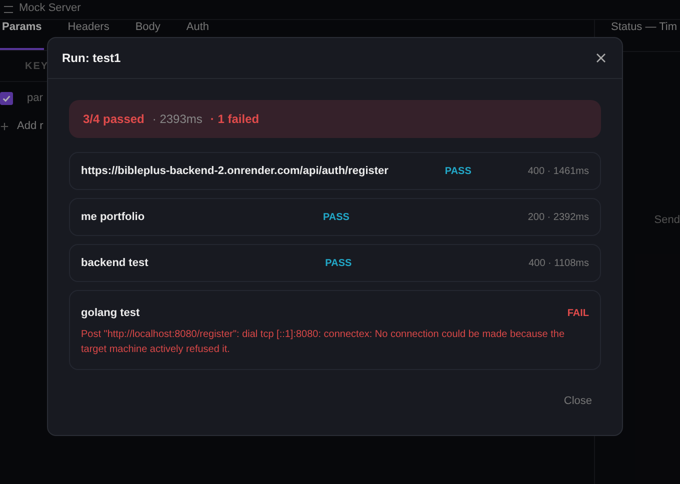  Describe the element at coordinates (198, 35) in the screenshot. I see `tab: Auth` at that location.